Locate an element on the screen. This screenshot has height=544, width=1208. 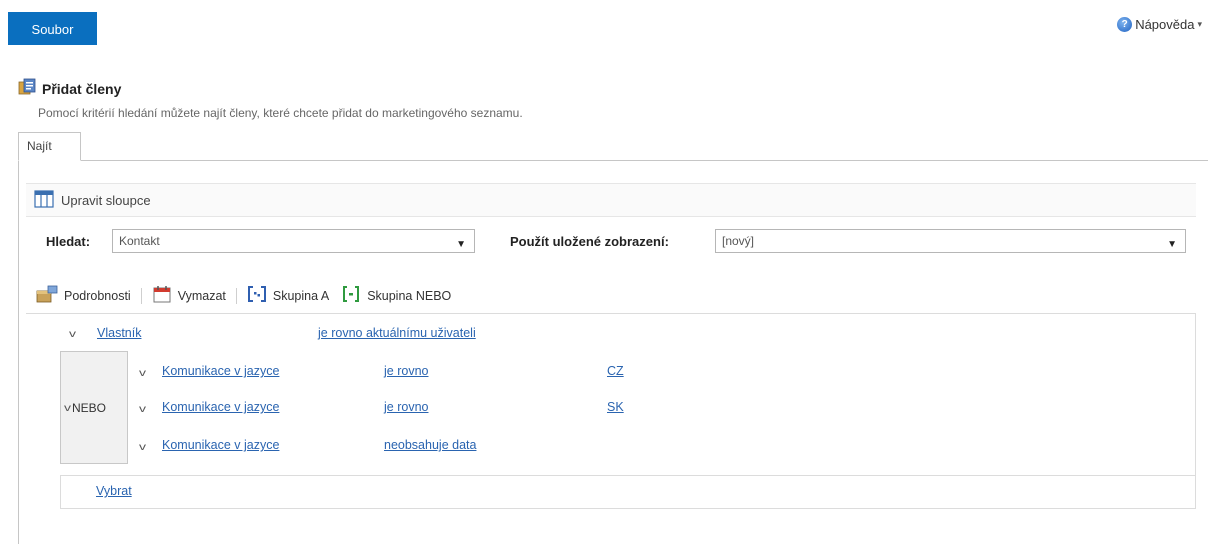
select-row is located at coordinates (628, 492).